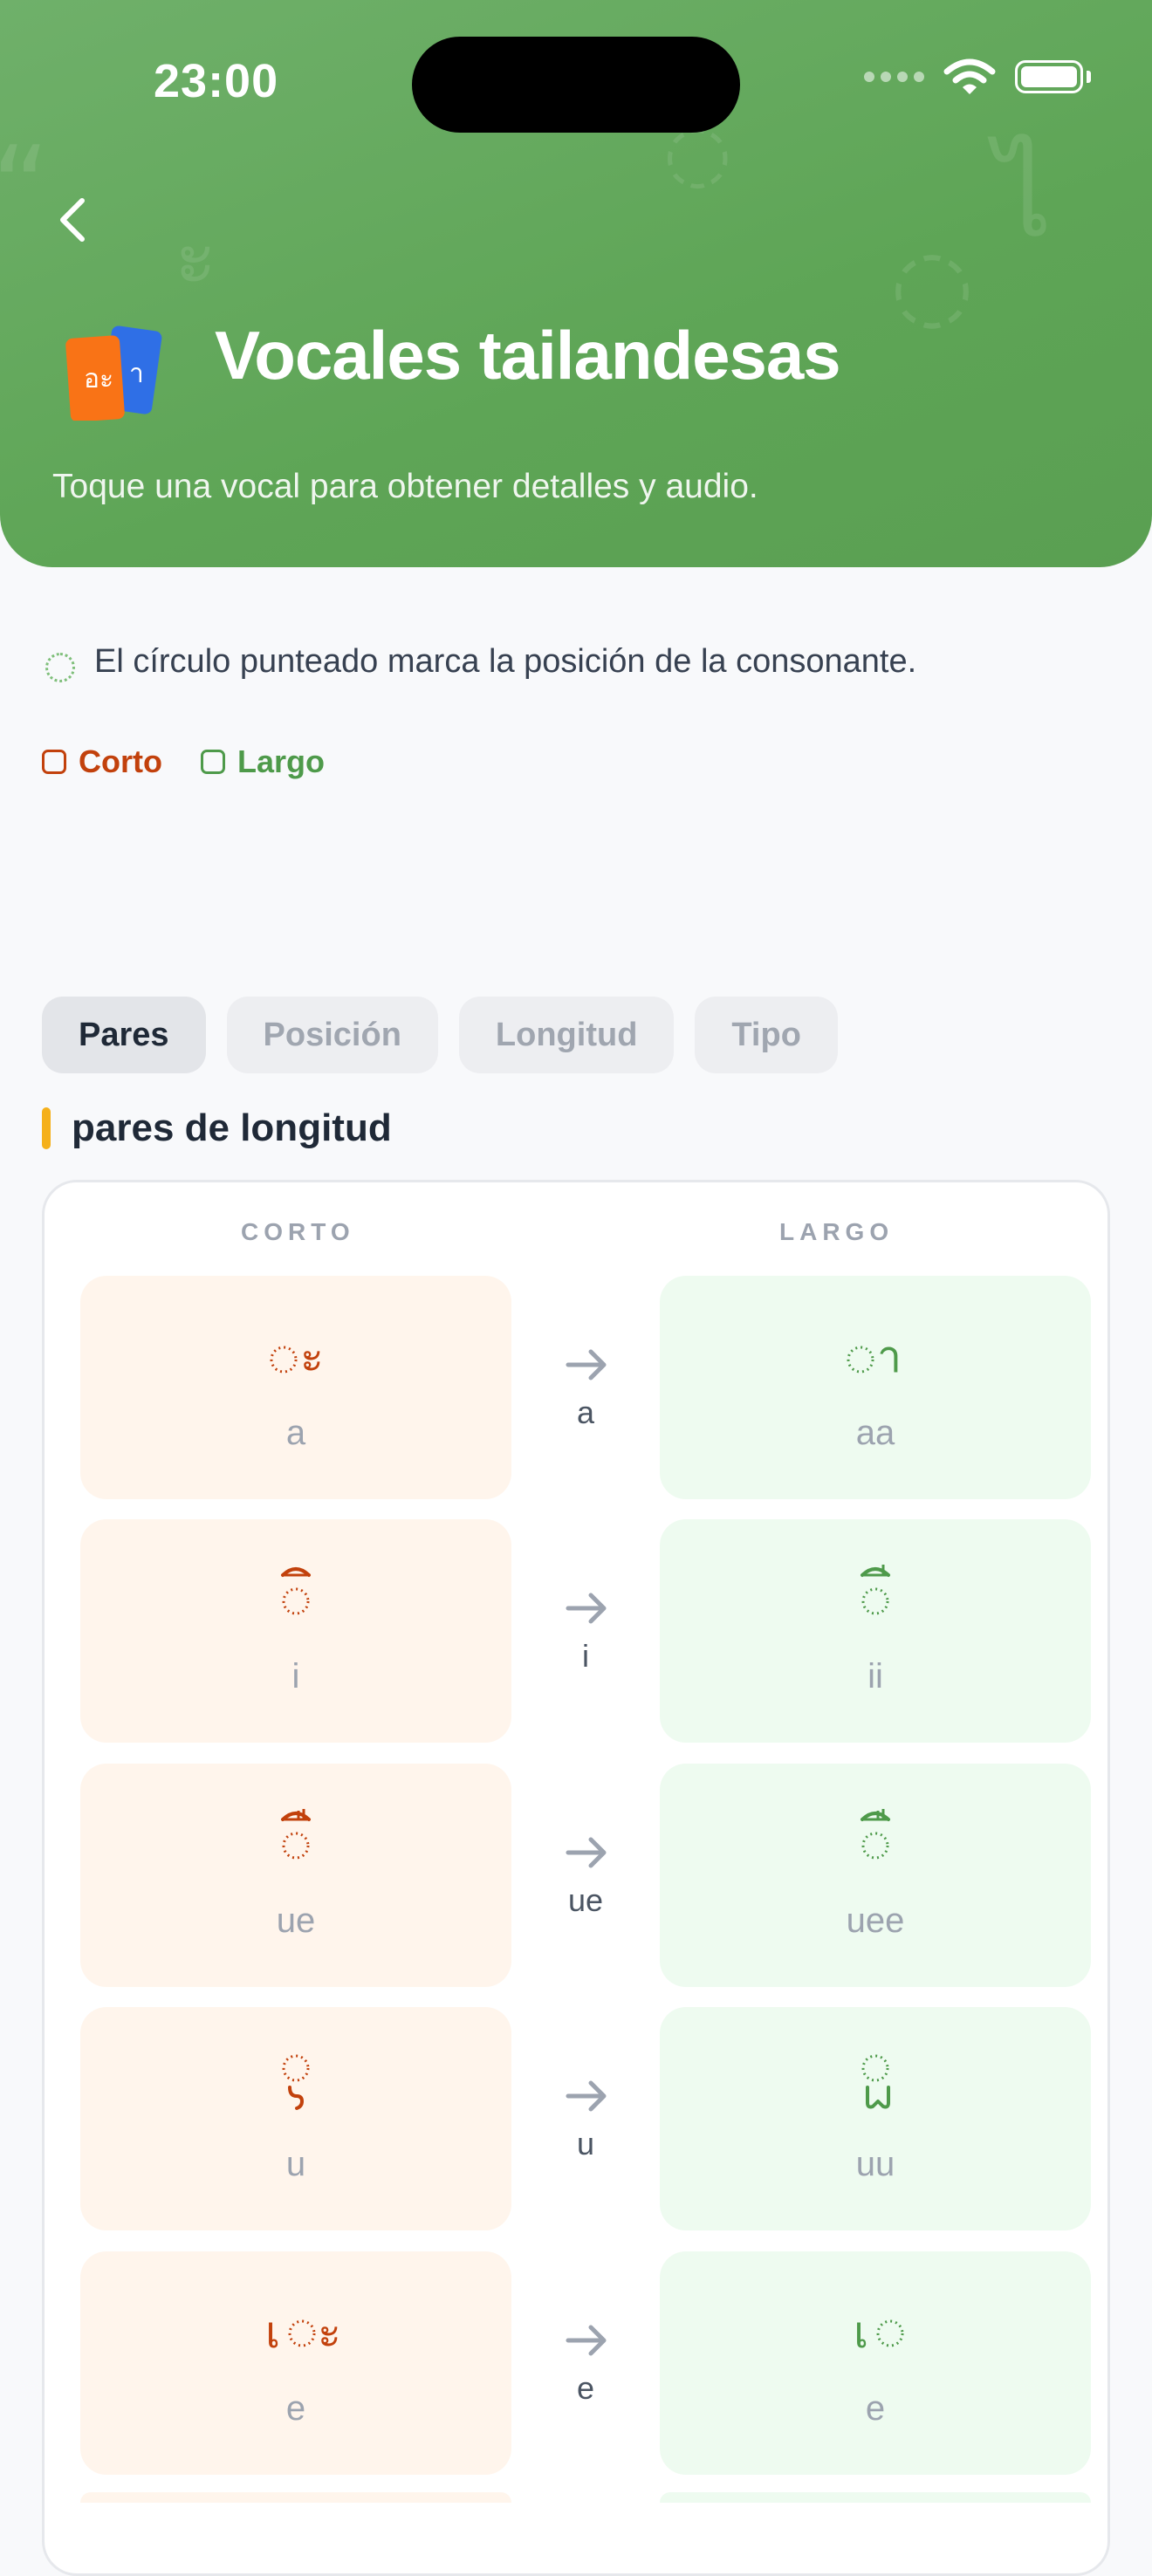 The image size is (1152, 2576). What do you see at coordinates (874, 1357) in the screenshot?
I see `vowel-glyph-aa-long: า` at bounding box center [874, 1357].